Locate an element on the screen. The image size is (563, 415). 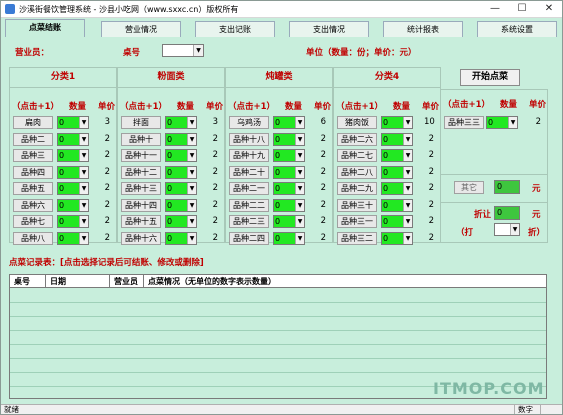
item-button: 品种三三 is located at coordinates (464, 122).